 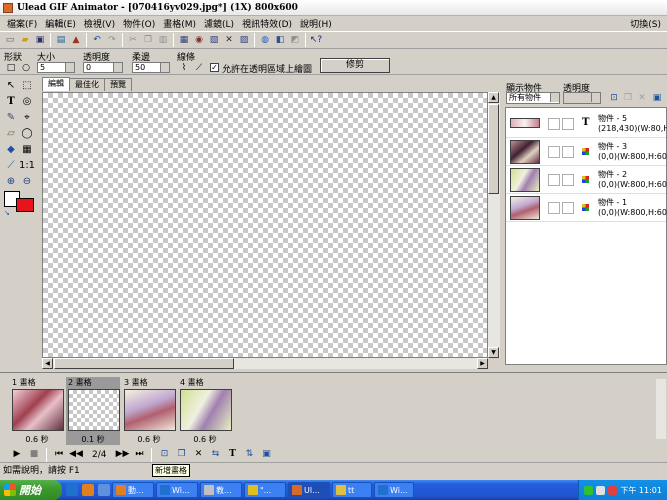 What do you see at coordinates (17, 455) in the screenshot?
I see `play-icon: ▶` at bounding box center [17, 455].